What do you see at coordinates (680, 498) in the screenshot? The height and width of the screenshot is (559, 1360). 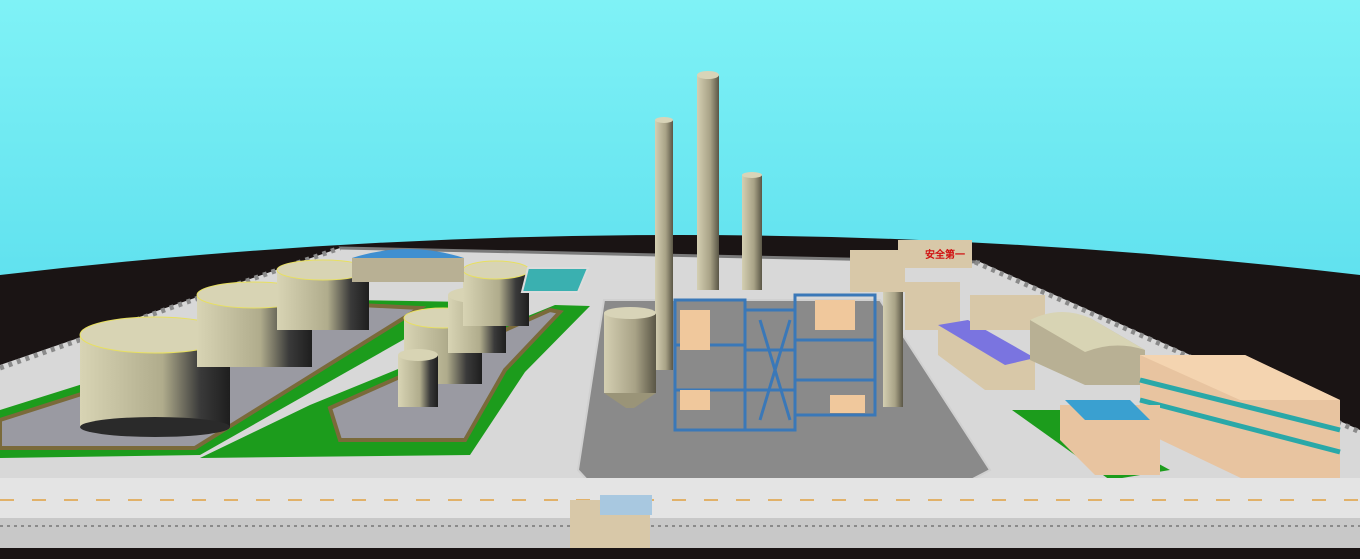 I see `front-road` at bounding box center [680, 498].